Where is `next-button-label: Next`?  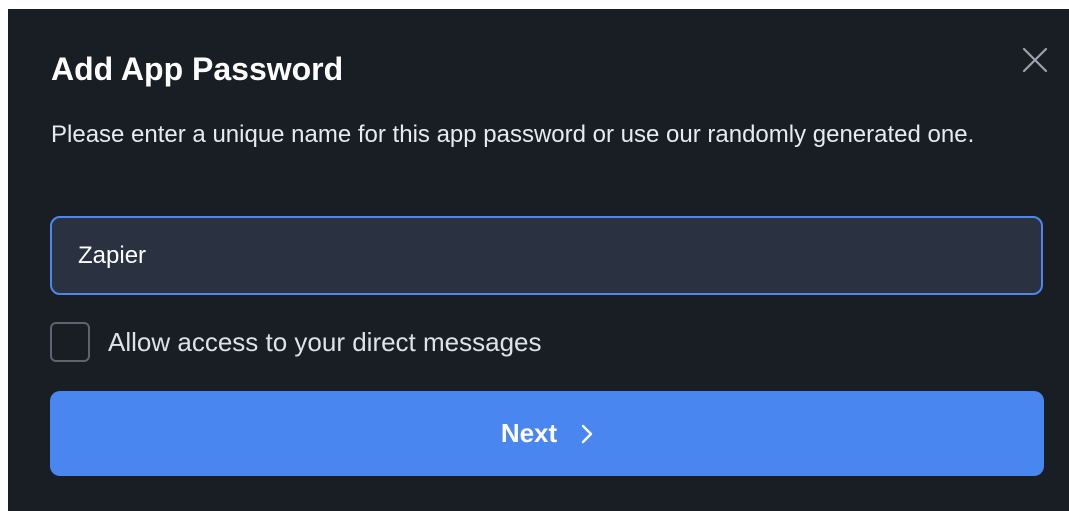
next-button-label: Next is located at coordinates (529, 433).